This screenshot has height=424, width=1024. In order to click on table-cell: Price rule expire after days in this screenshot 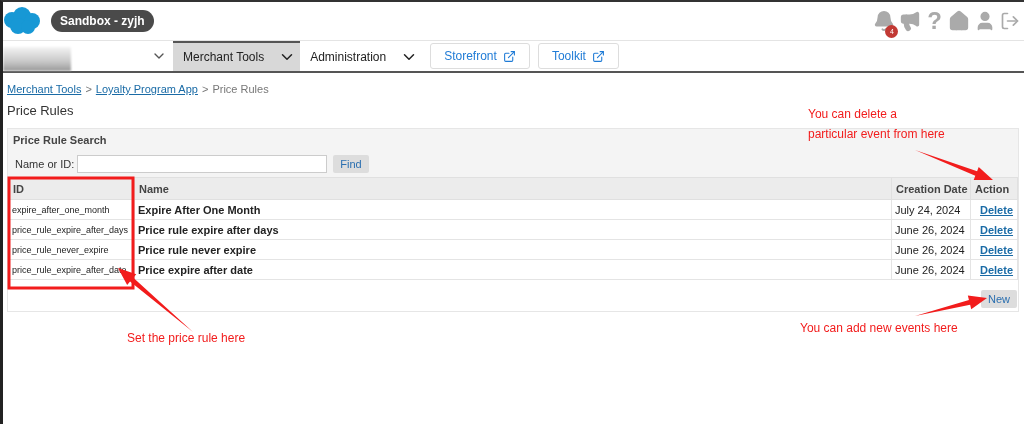, I will do `click(513, 229)`.